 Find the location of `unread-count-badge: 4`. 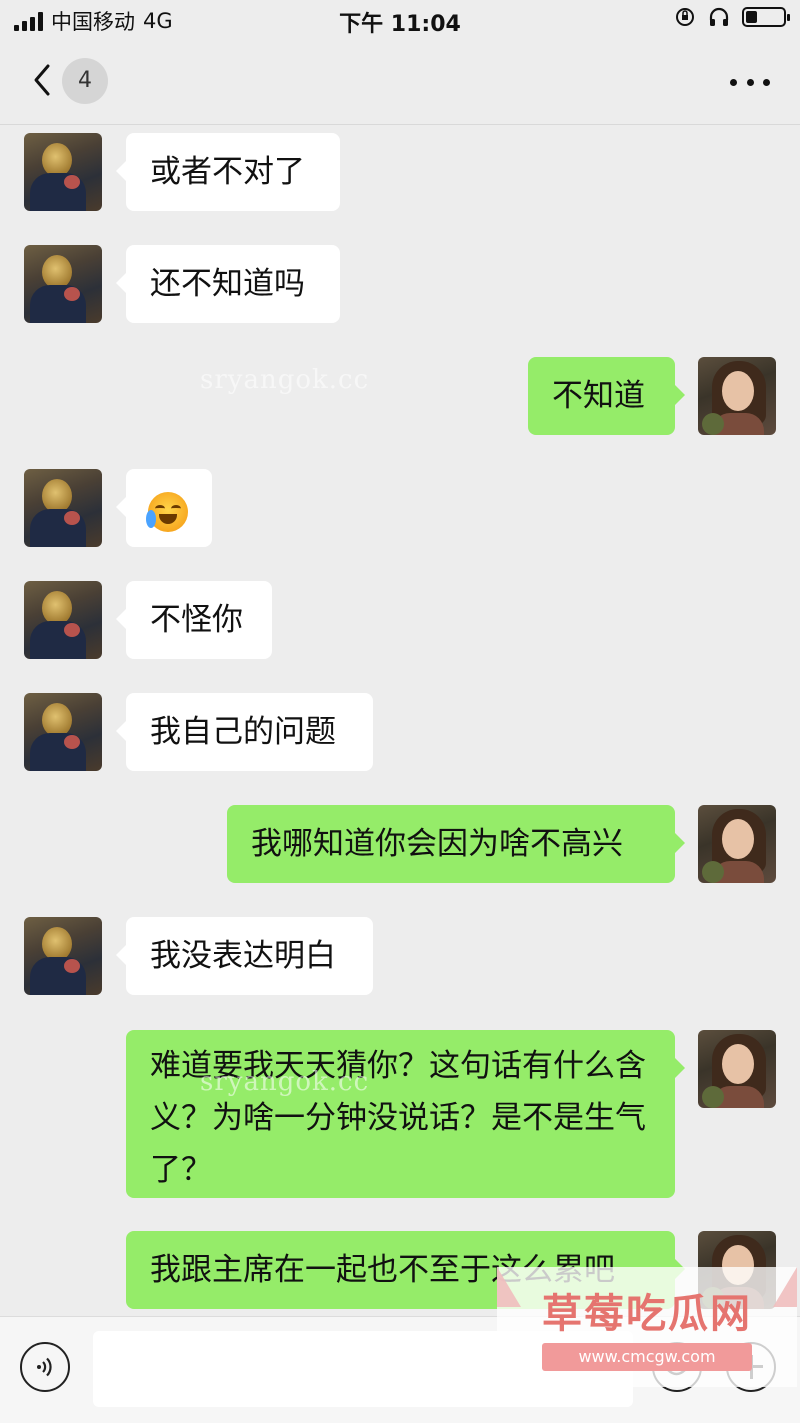

unread-count-badge: 4 is located at coordinates (85, 81).